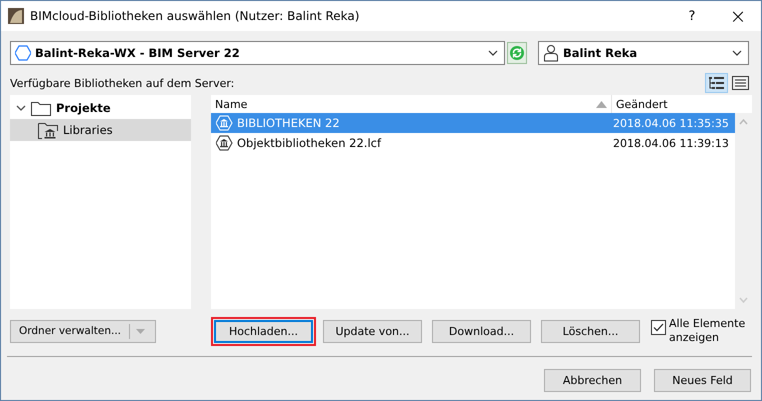  What do you see at coordinates (643, 52) in the screenshot?
I see `user-dropdown: Balint Reka` at bounding box center [643, 52].